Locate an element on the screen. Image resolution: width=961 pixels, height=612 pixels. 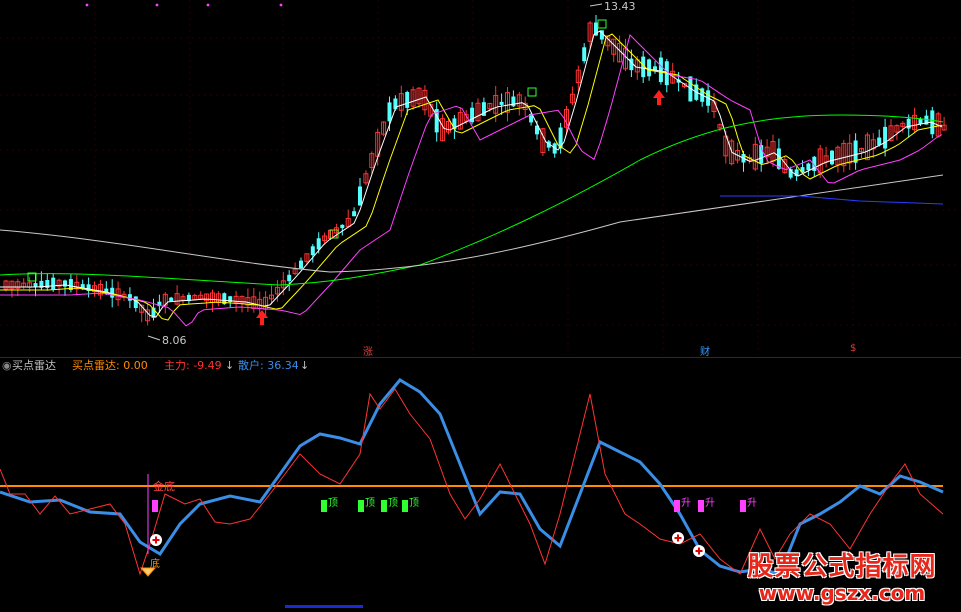
watermark-logo: 股票公式指标网 www.gszx.com is located at coordinates (842, 575).